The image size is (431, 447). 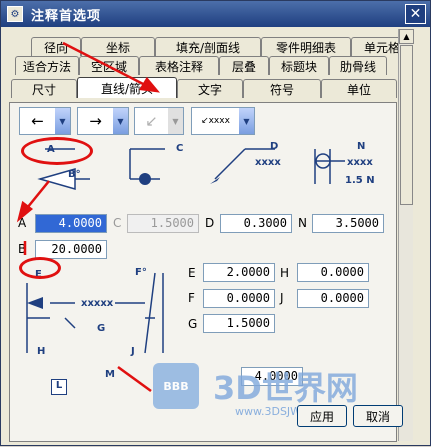 I want to click on label-g: G, so click(x=193, y=324).